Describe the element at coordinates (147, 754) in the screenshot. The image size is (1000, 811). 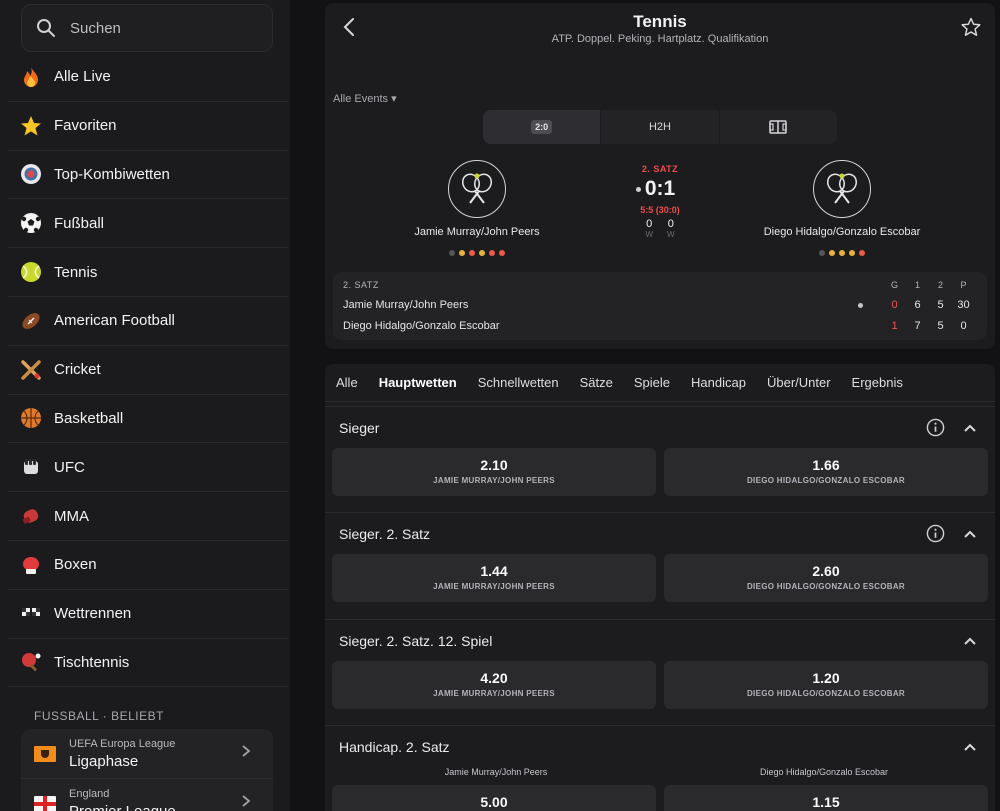
I see `league-item: UEFA Europa League Ligaphase` at that location.